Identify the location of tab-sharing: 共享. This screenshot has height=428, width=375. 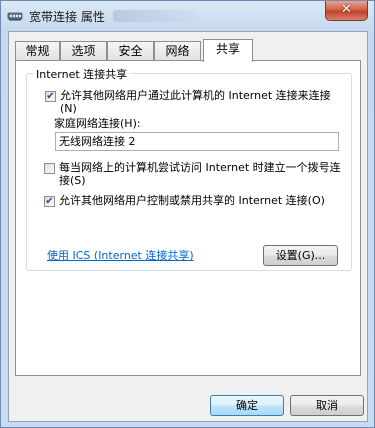
(228, 50).